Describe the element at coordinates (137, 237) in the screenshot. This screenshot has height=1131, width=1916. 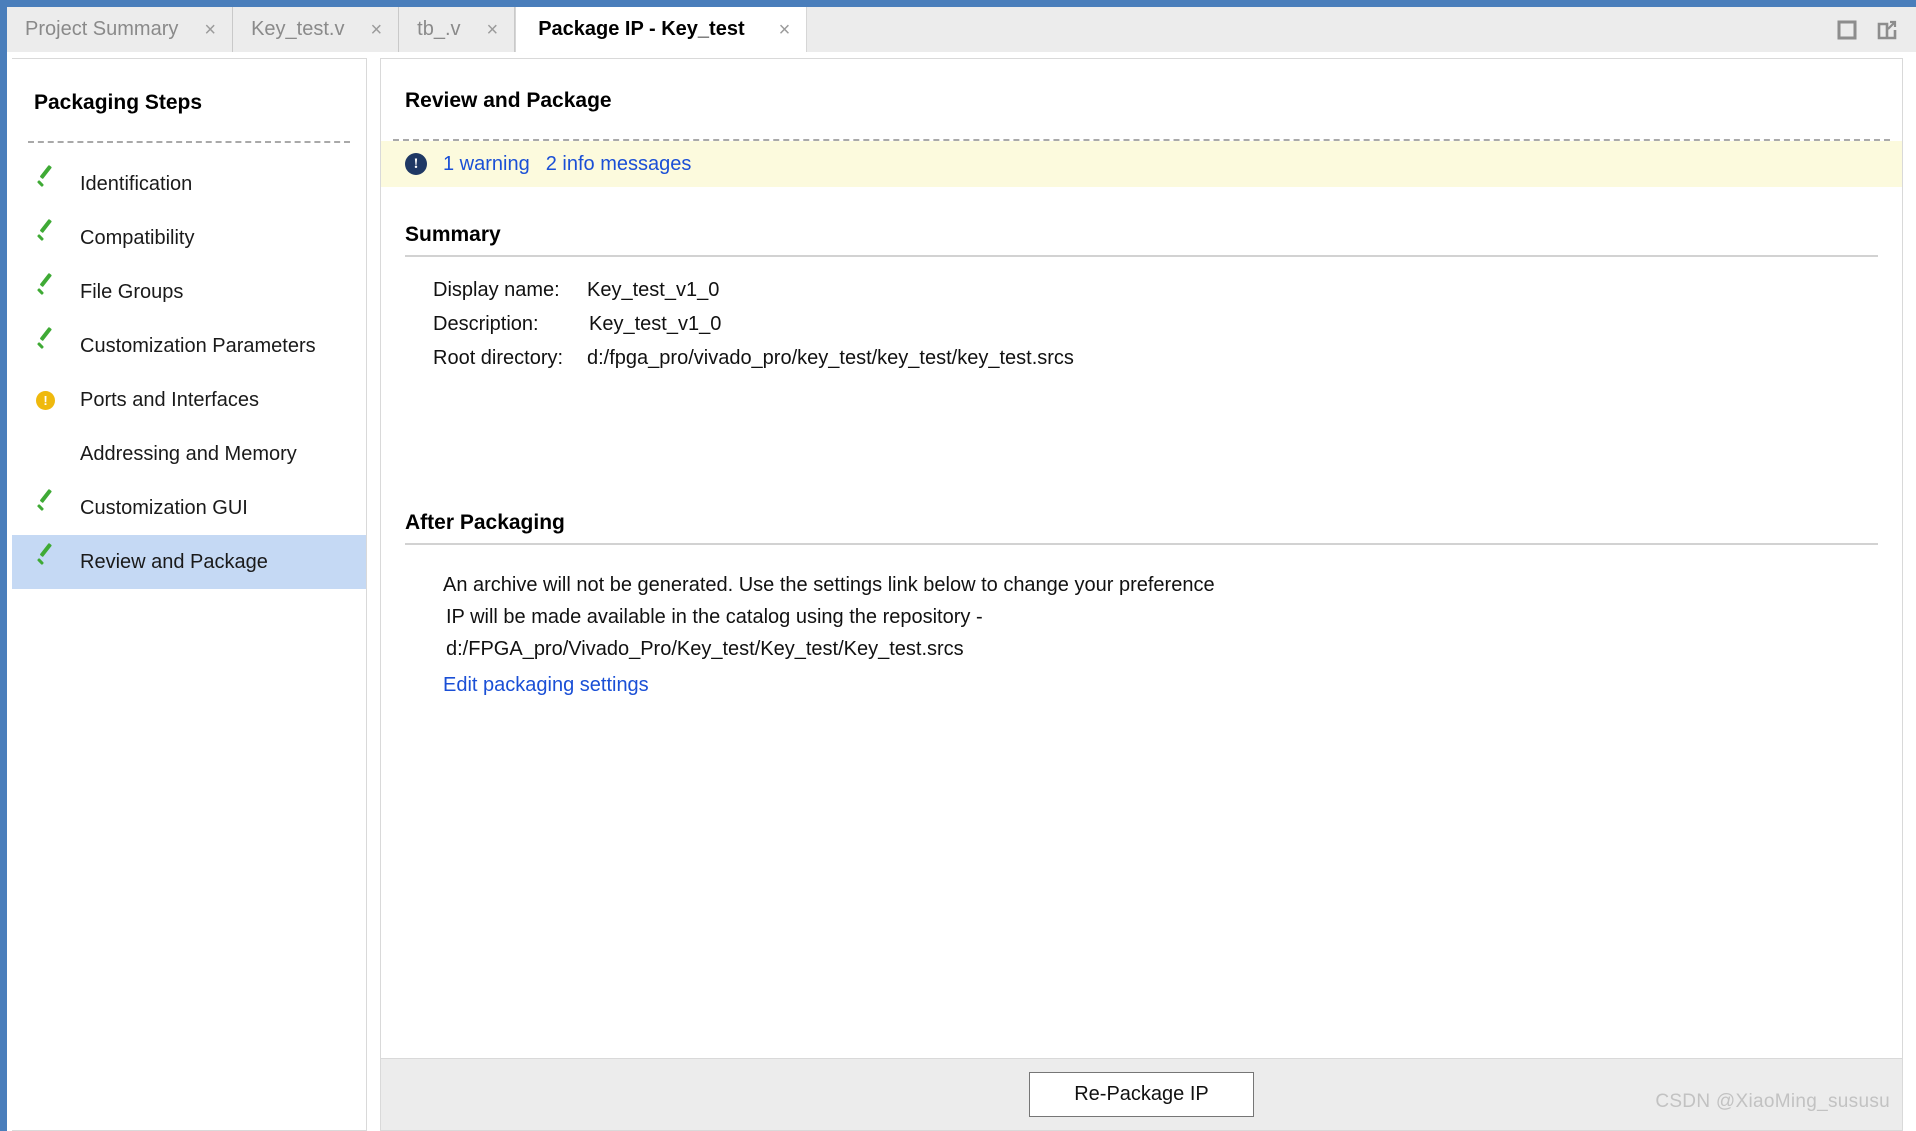
I see `sidebar-item-label: Compatibility` at that location.